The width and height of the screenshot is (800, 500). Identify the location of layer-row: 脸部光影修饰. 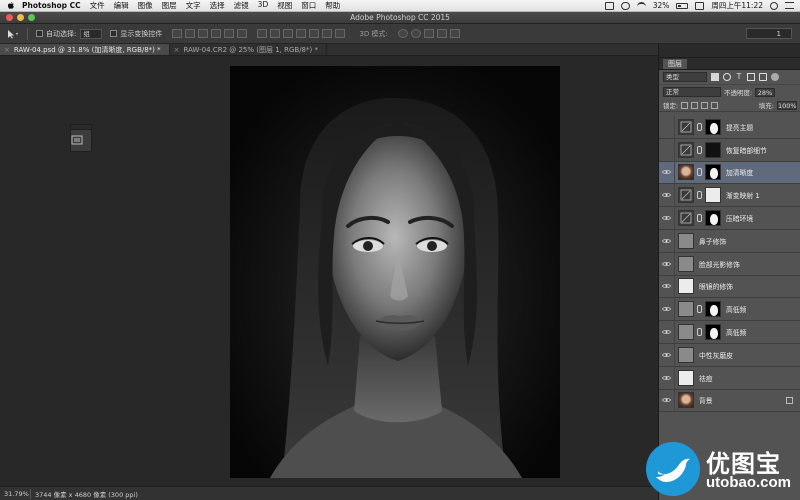
(729, 264).